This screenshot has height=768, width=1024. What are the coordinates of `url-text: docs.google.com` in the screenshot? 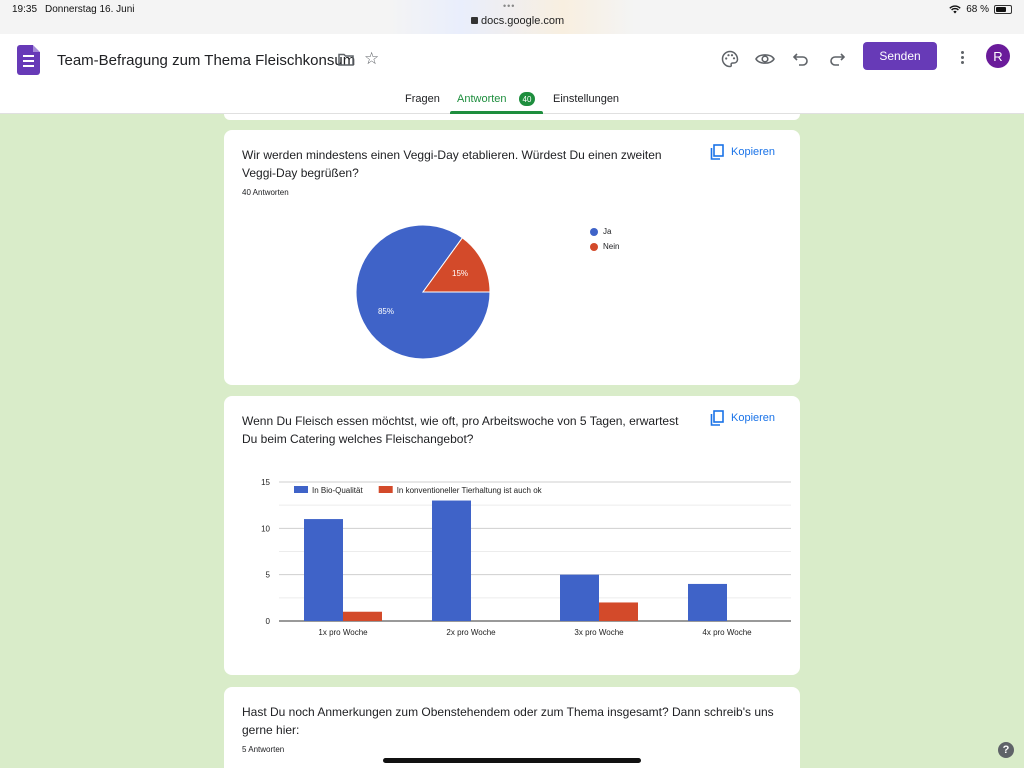 It's located at (523, 21).